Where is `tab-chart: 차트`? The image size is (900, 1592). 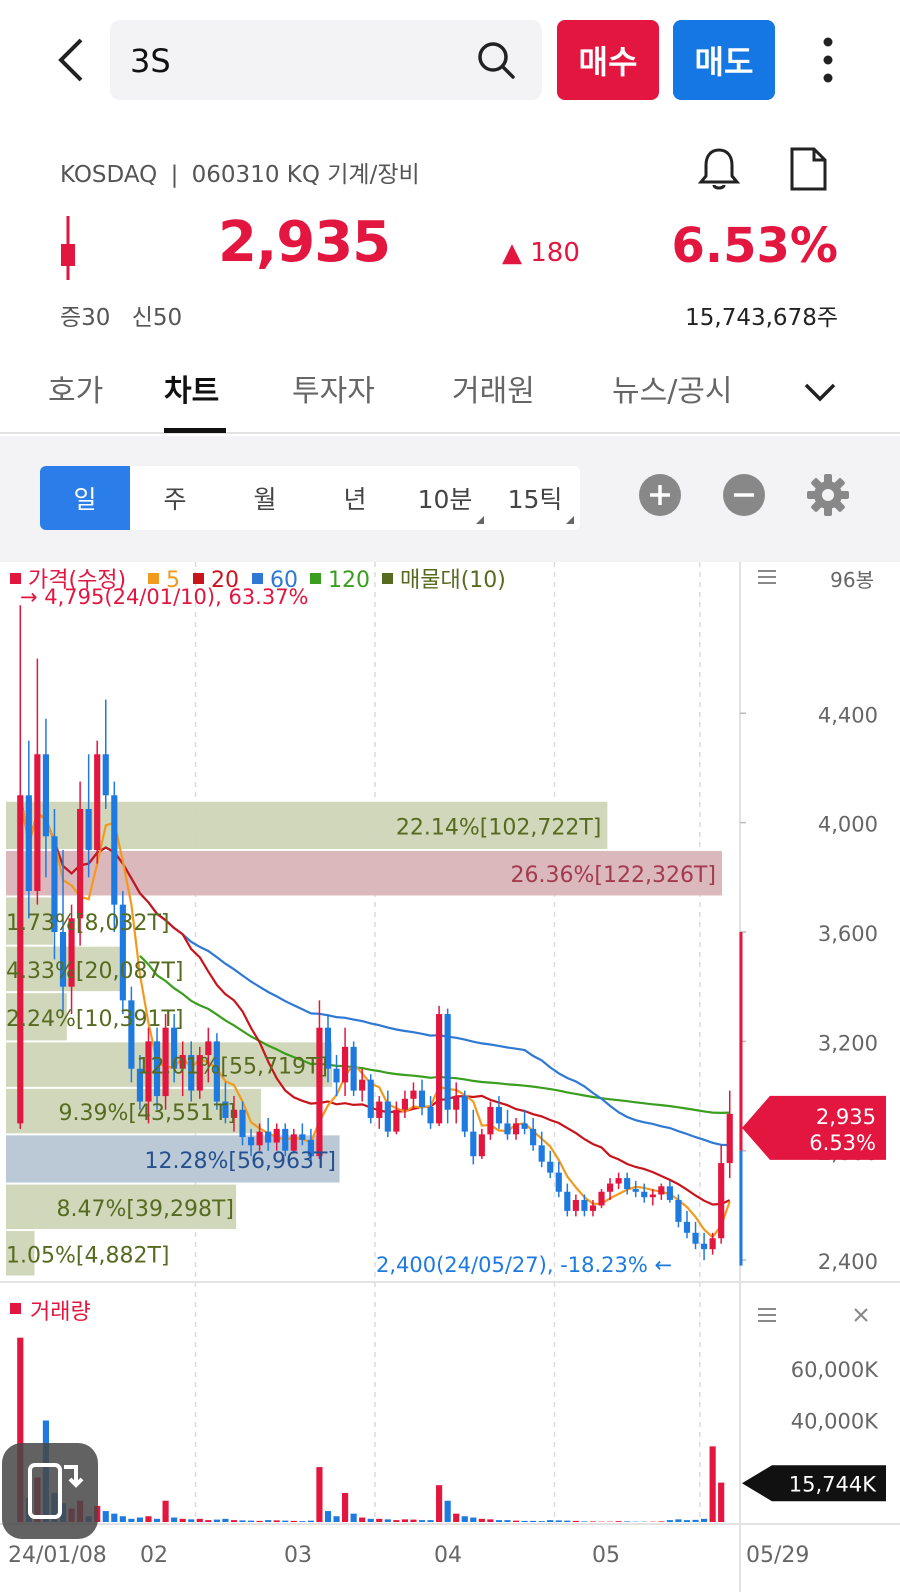
tab-chart: 차트 is located at coordinates (191, 388).